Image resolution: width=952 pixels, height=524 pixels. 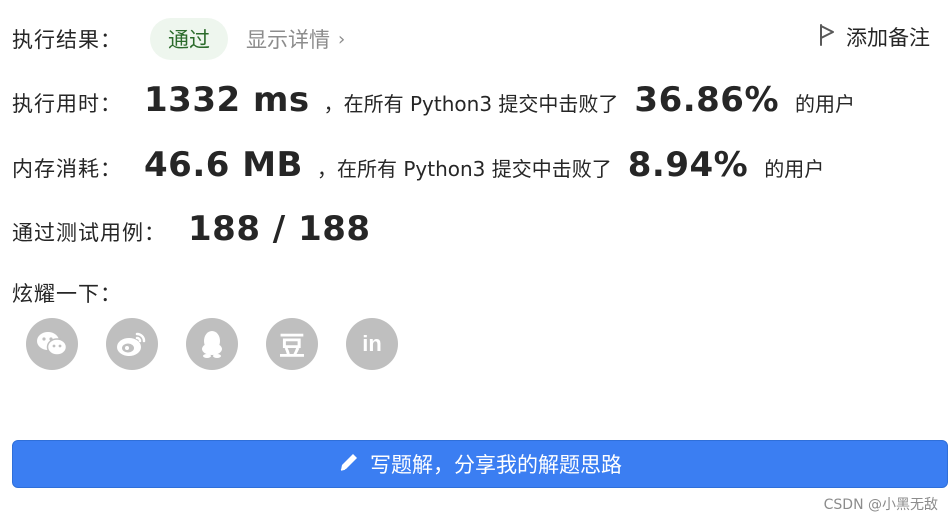 I want to click on memory-suffix: 的用户, so click(x=794, y=169).